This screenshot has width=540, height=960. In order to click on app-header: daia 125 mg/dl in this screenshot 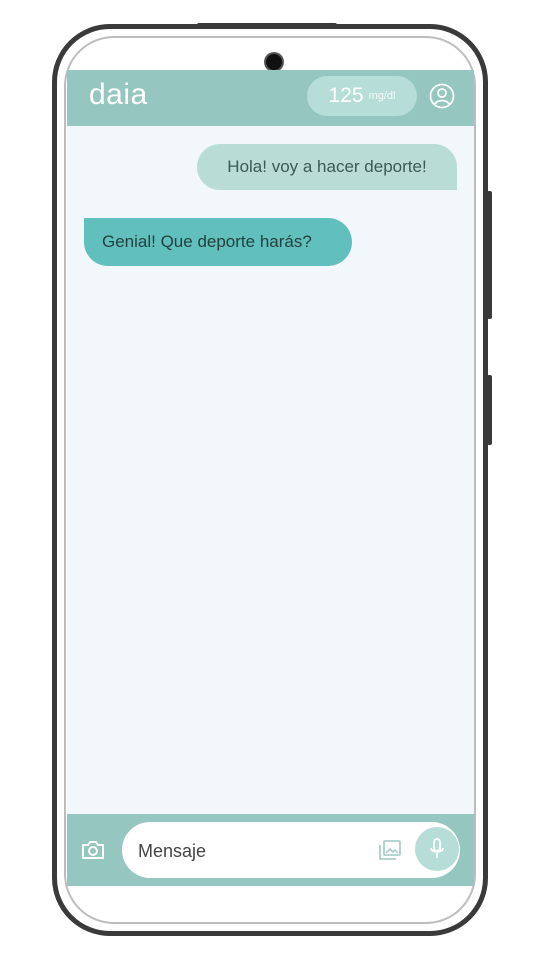, I will do `click(270, 98)`.